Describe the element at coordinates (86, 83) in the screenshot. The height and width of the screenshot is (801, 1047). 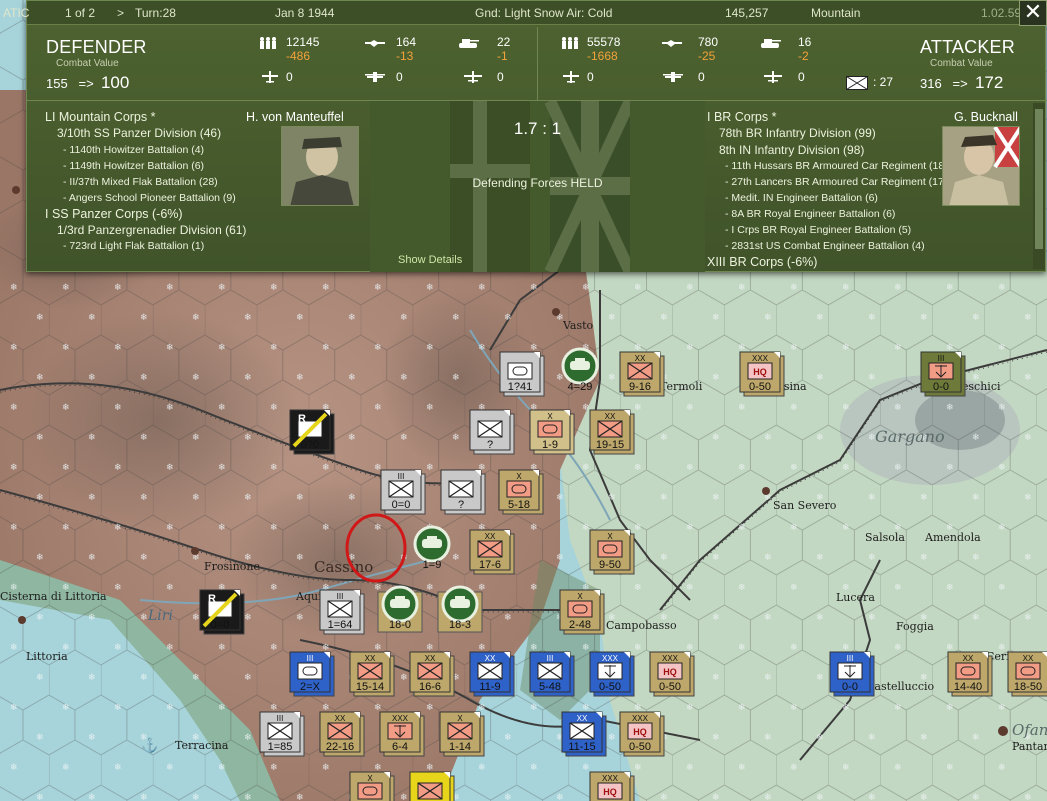
I see `defender-cv-arrow: =>` at that location.